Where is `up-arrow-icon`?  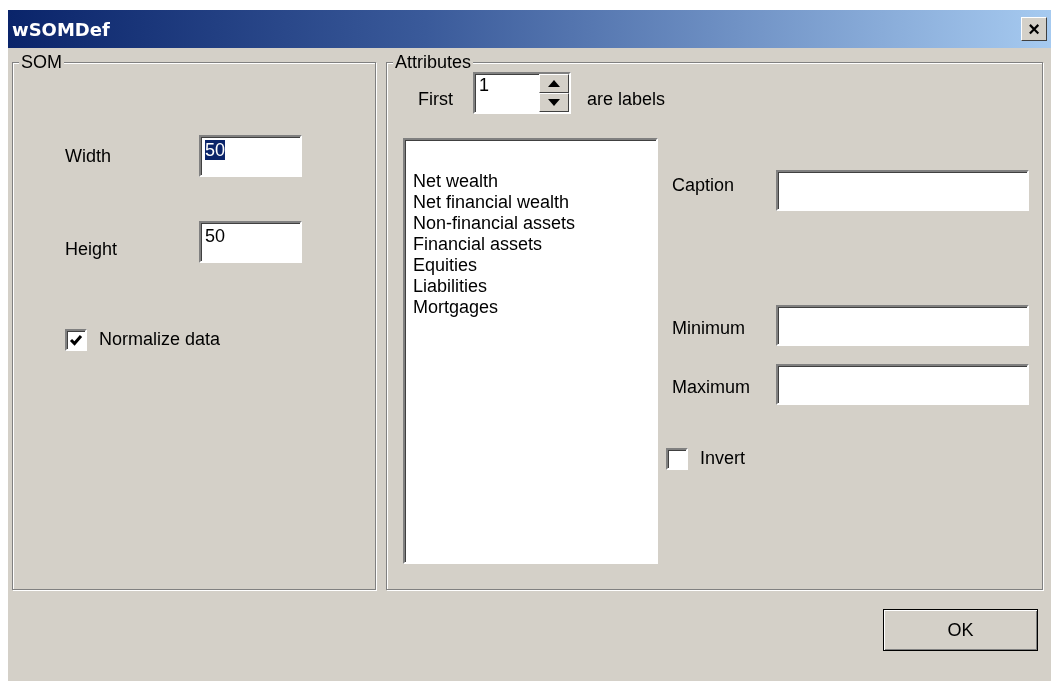 up-arrow-icon is located at coordinates (554, 83).